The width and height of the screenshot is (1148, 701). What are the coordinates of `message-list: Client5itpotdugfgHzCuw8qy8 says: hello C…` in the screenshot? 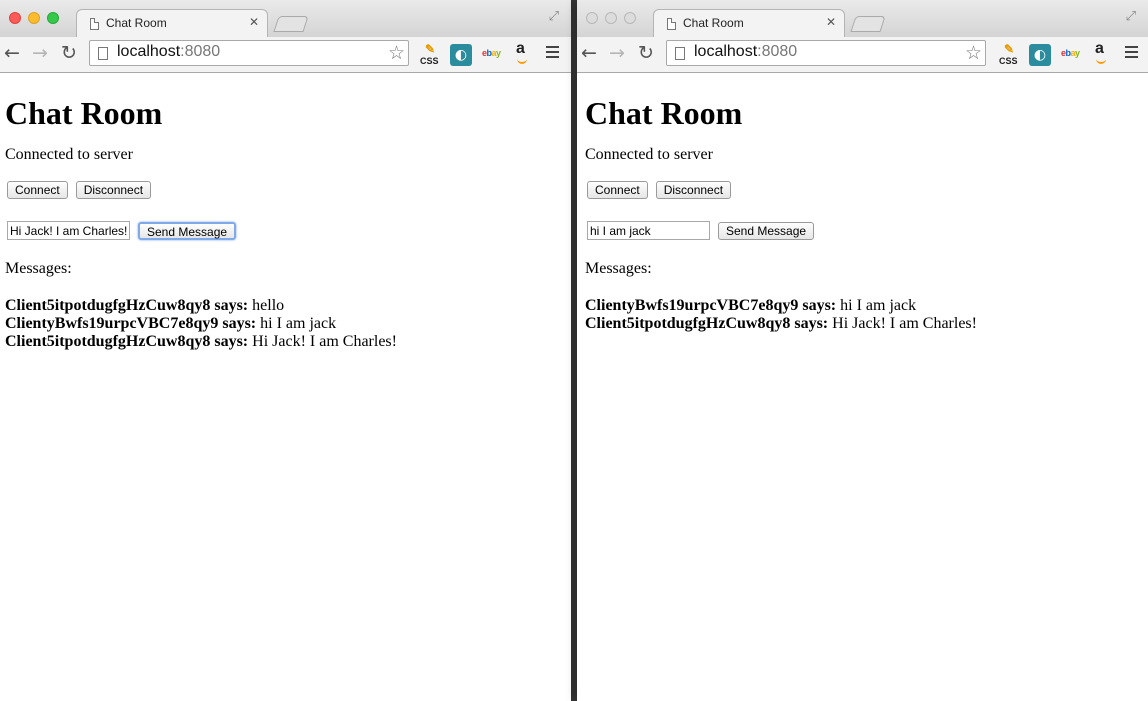 It's located at (285, 324).